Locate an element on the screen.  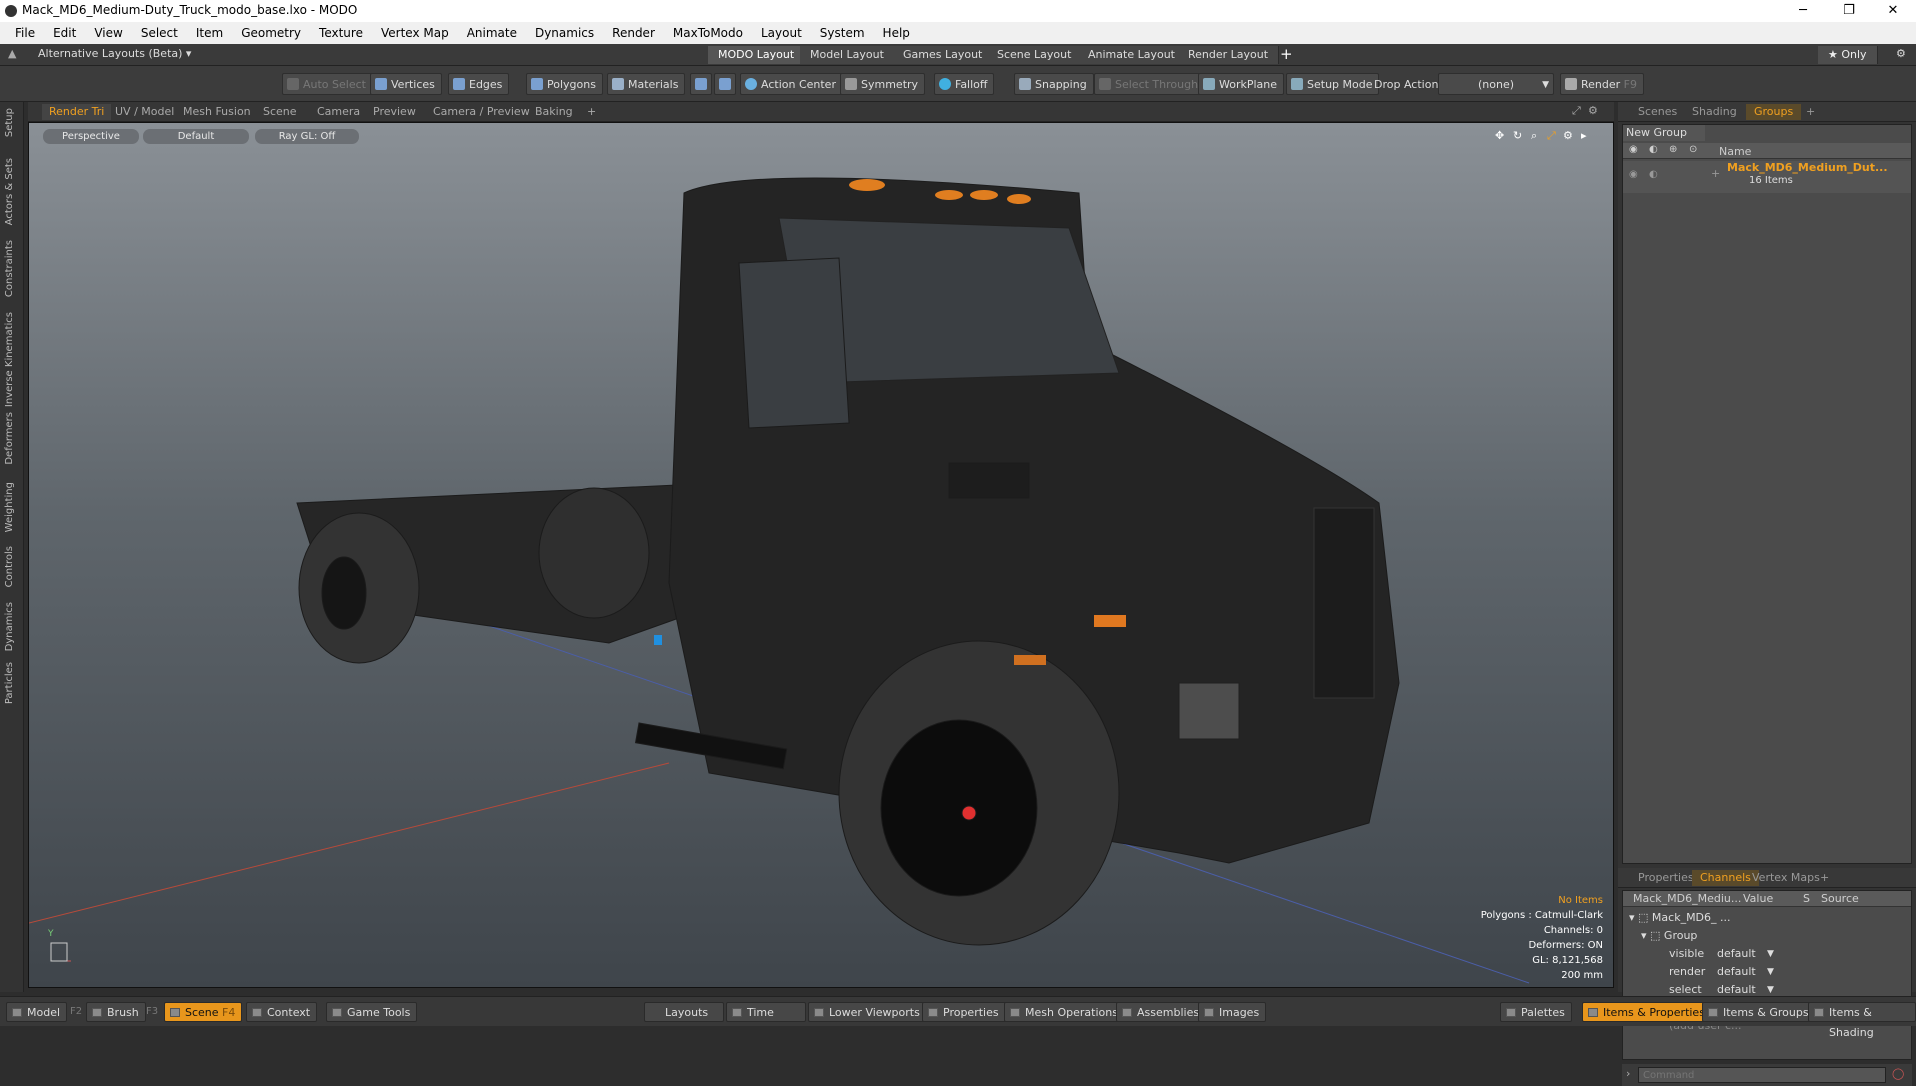
vtab-weighting: Weighting is located at coordinates (9, 507).